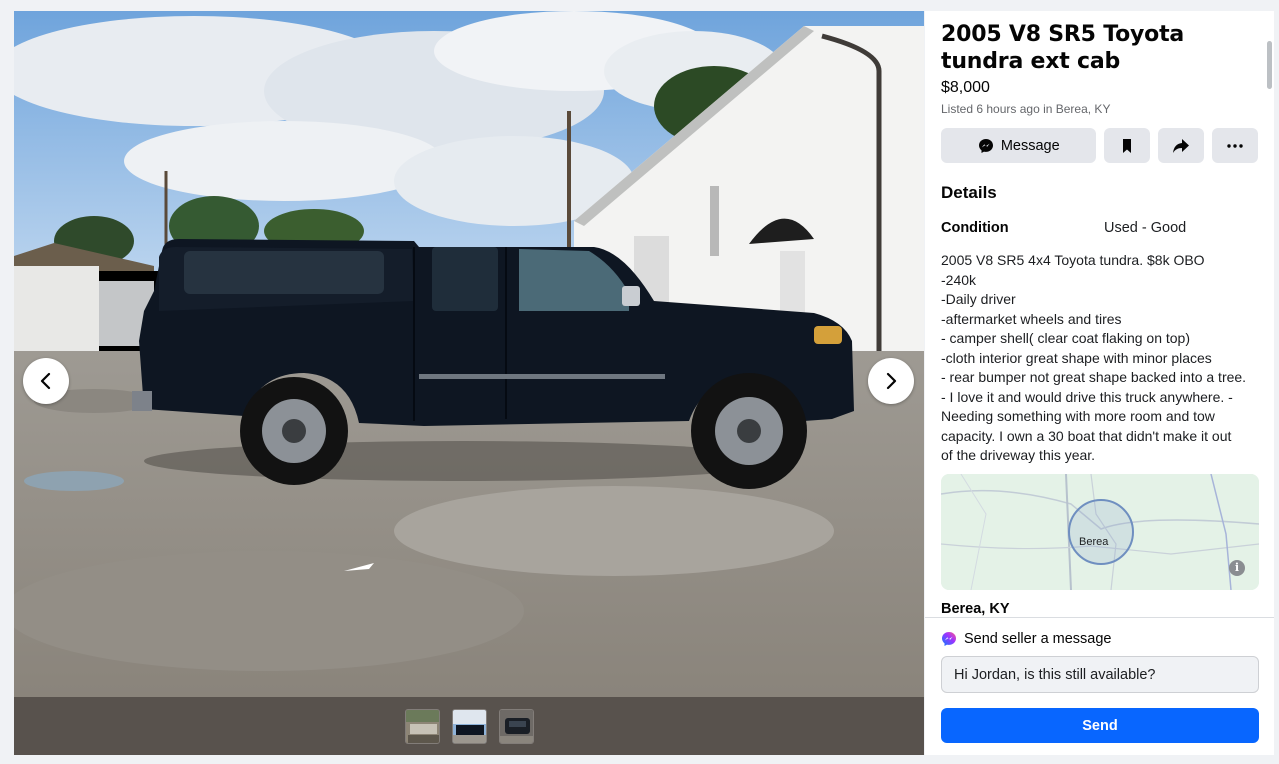  I want to click on bookmark-icon, so click(1127, 145).